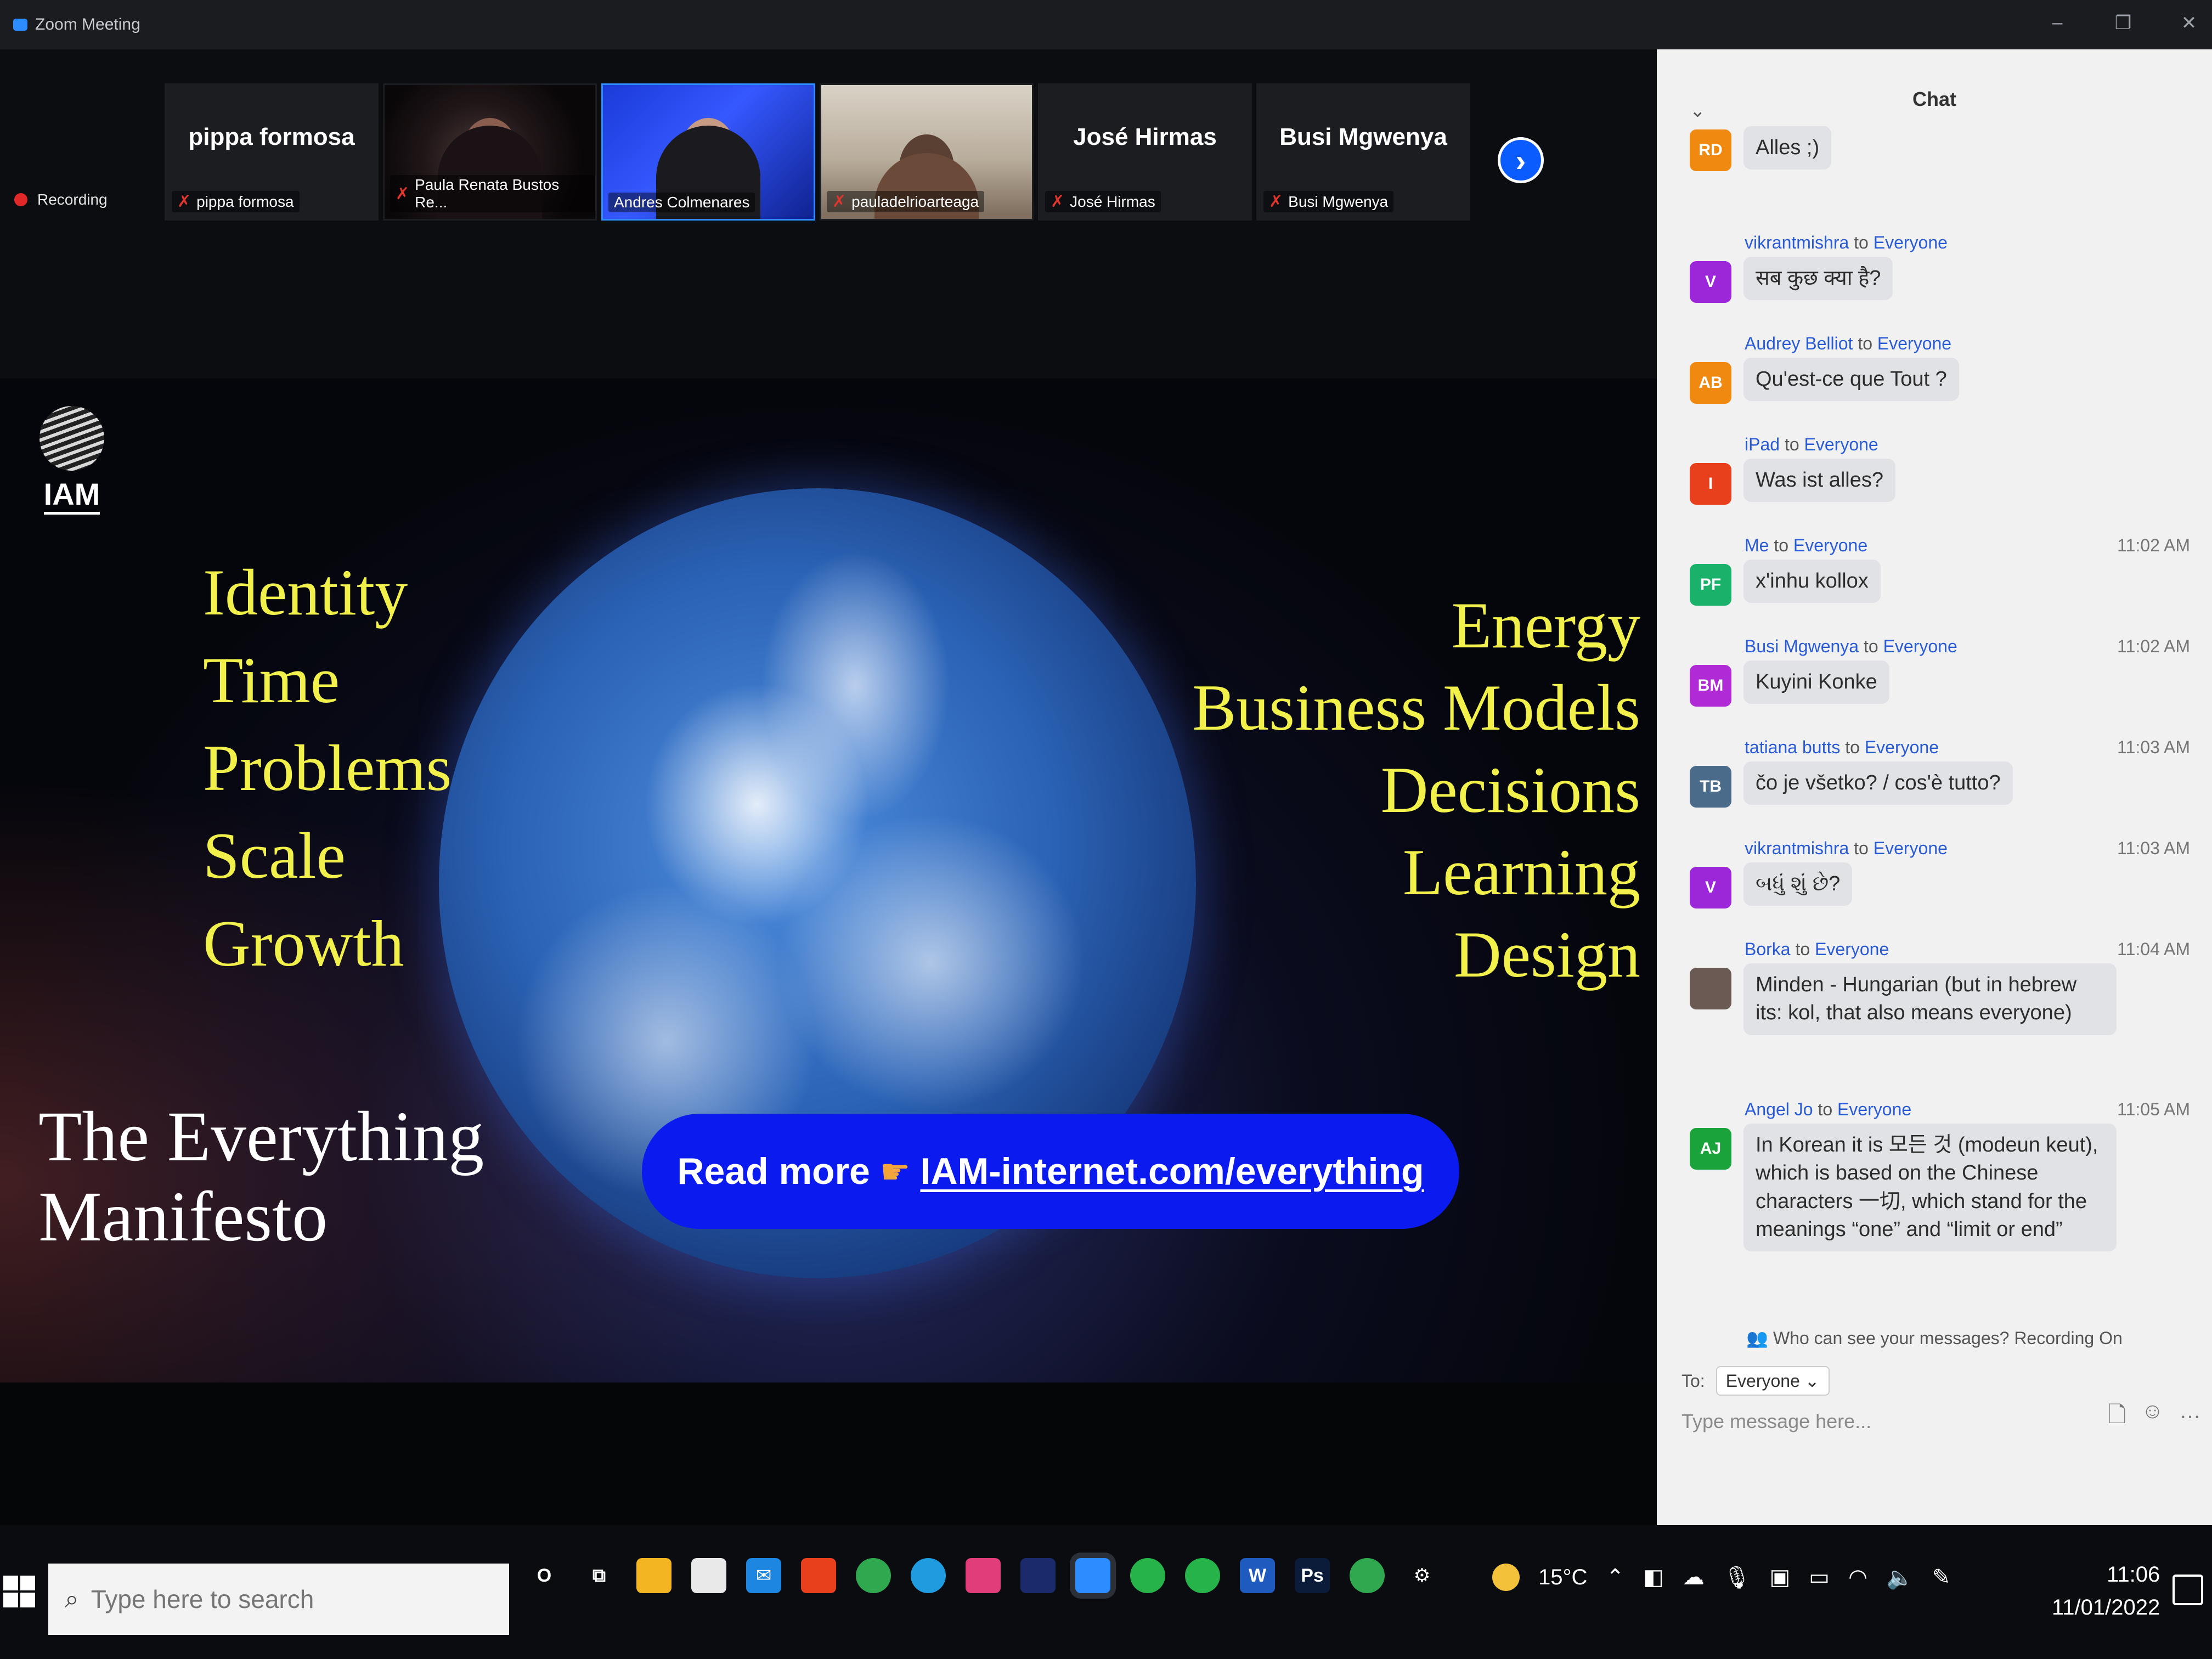 The height and width of the screenshot is (1659, 2212). What do you see at coordinates (1793, 747) in the screenshot?
I see `sender-name: tatiana butts` at bounding box center [1793, 747].